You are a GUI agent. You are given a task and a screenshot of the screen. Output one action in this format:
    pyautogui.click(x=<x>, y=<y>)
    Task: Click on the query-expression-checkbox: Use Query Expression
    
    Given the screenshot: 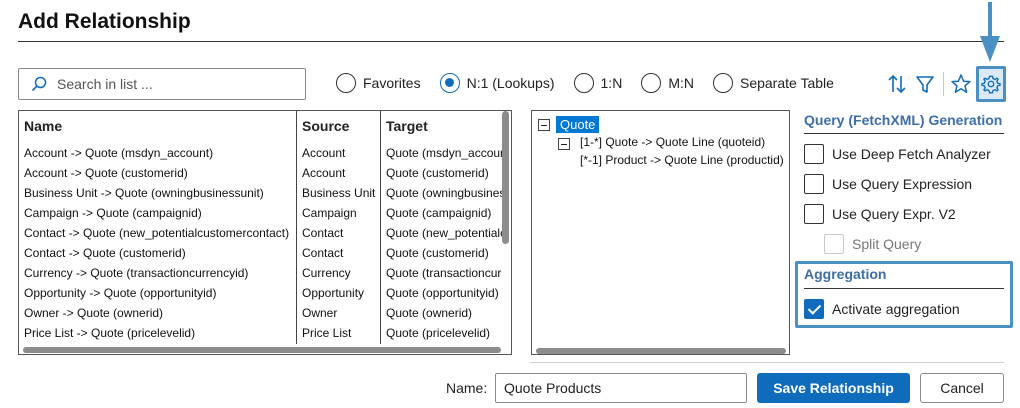 What is the action you would take?
    pyautogui.click(x=888, y=184)
    